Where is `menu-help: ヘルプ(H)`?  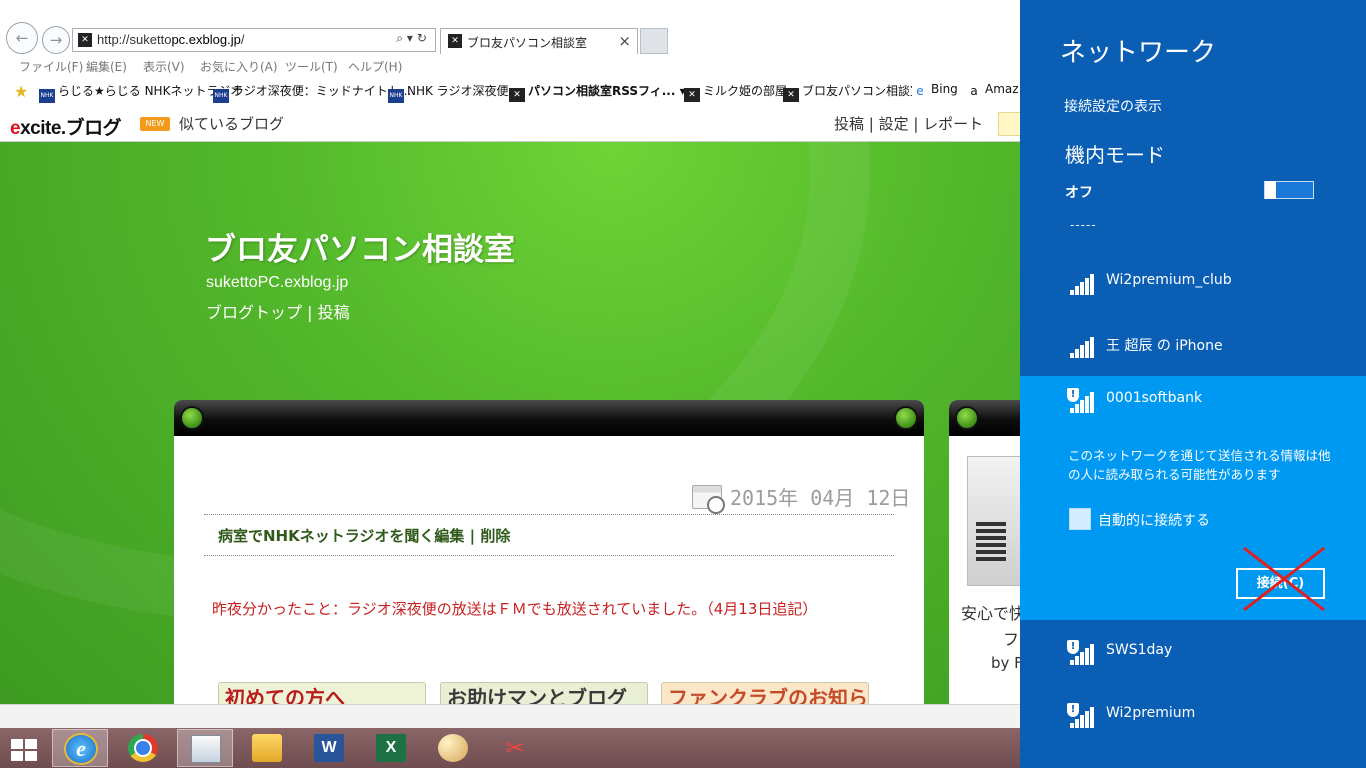
menu-help: ヘルプ(H) is located at coordinates (375, 66).